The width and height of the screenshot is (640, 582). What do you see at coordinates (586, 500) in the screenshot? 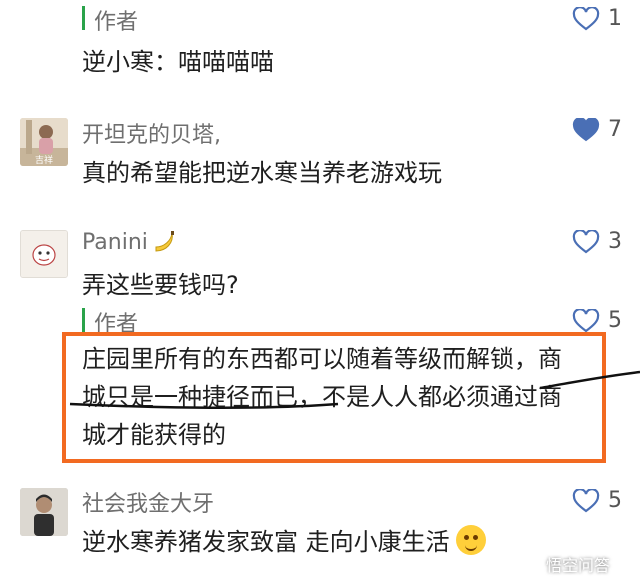
I see `heart-icon` at bounding box center [586, 500].